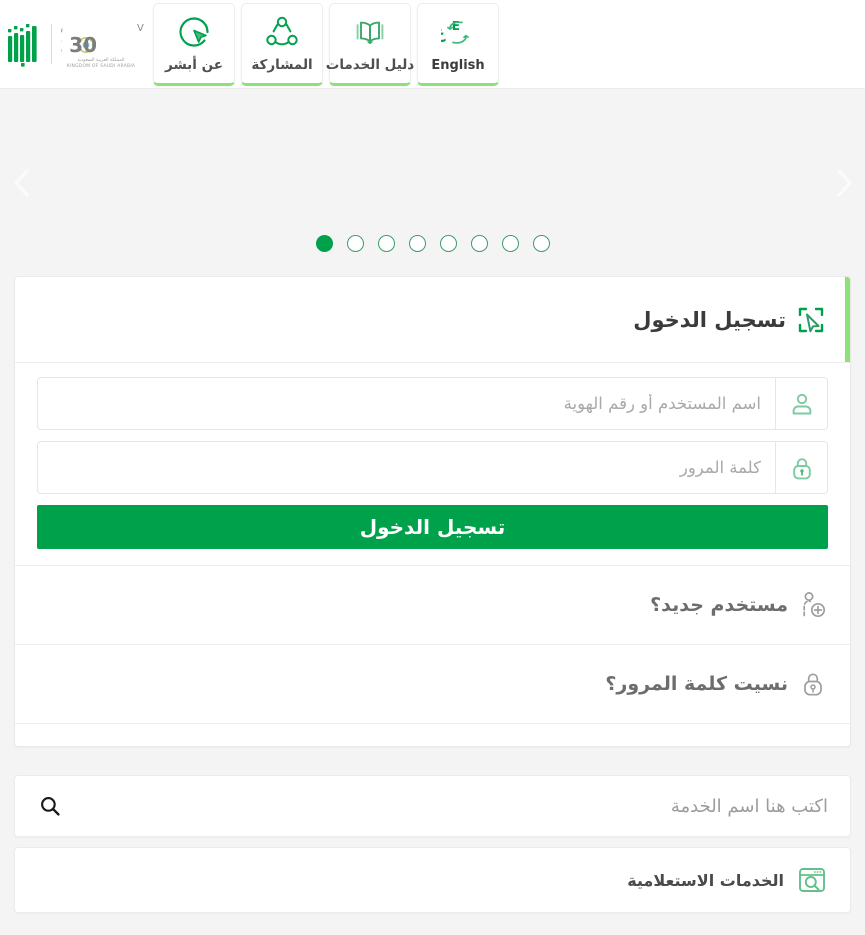 This screenshot has height=935, width=865. What do you see at coordinates (443, 33) in the screenshot?
I see `svg-text: ع` at bounding box center [443, 33].